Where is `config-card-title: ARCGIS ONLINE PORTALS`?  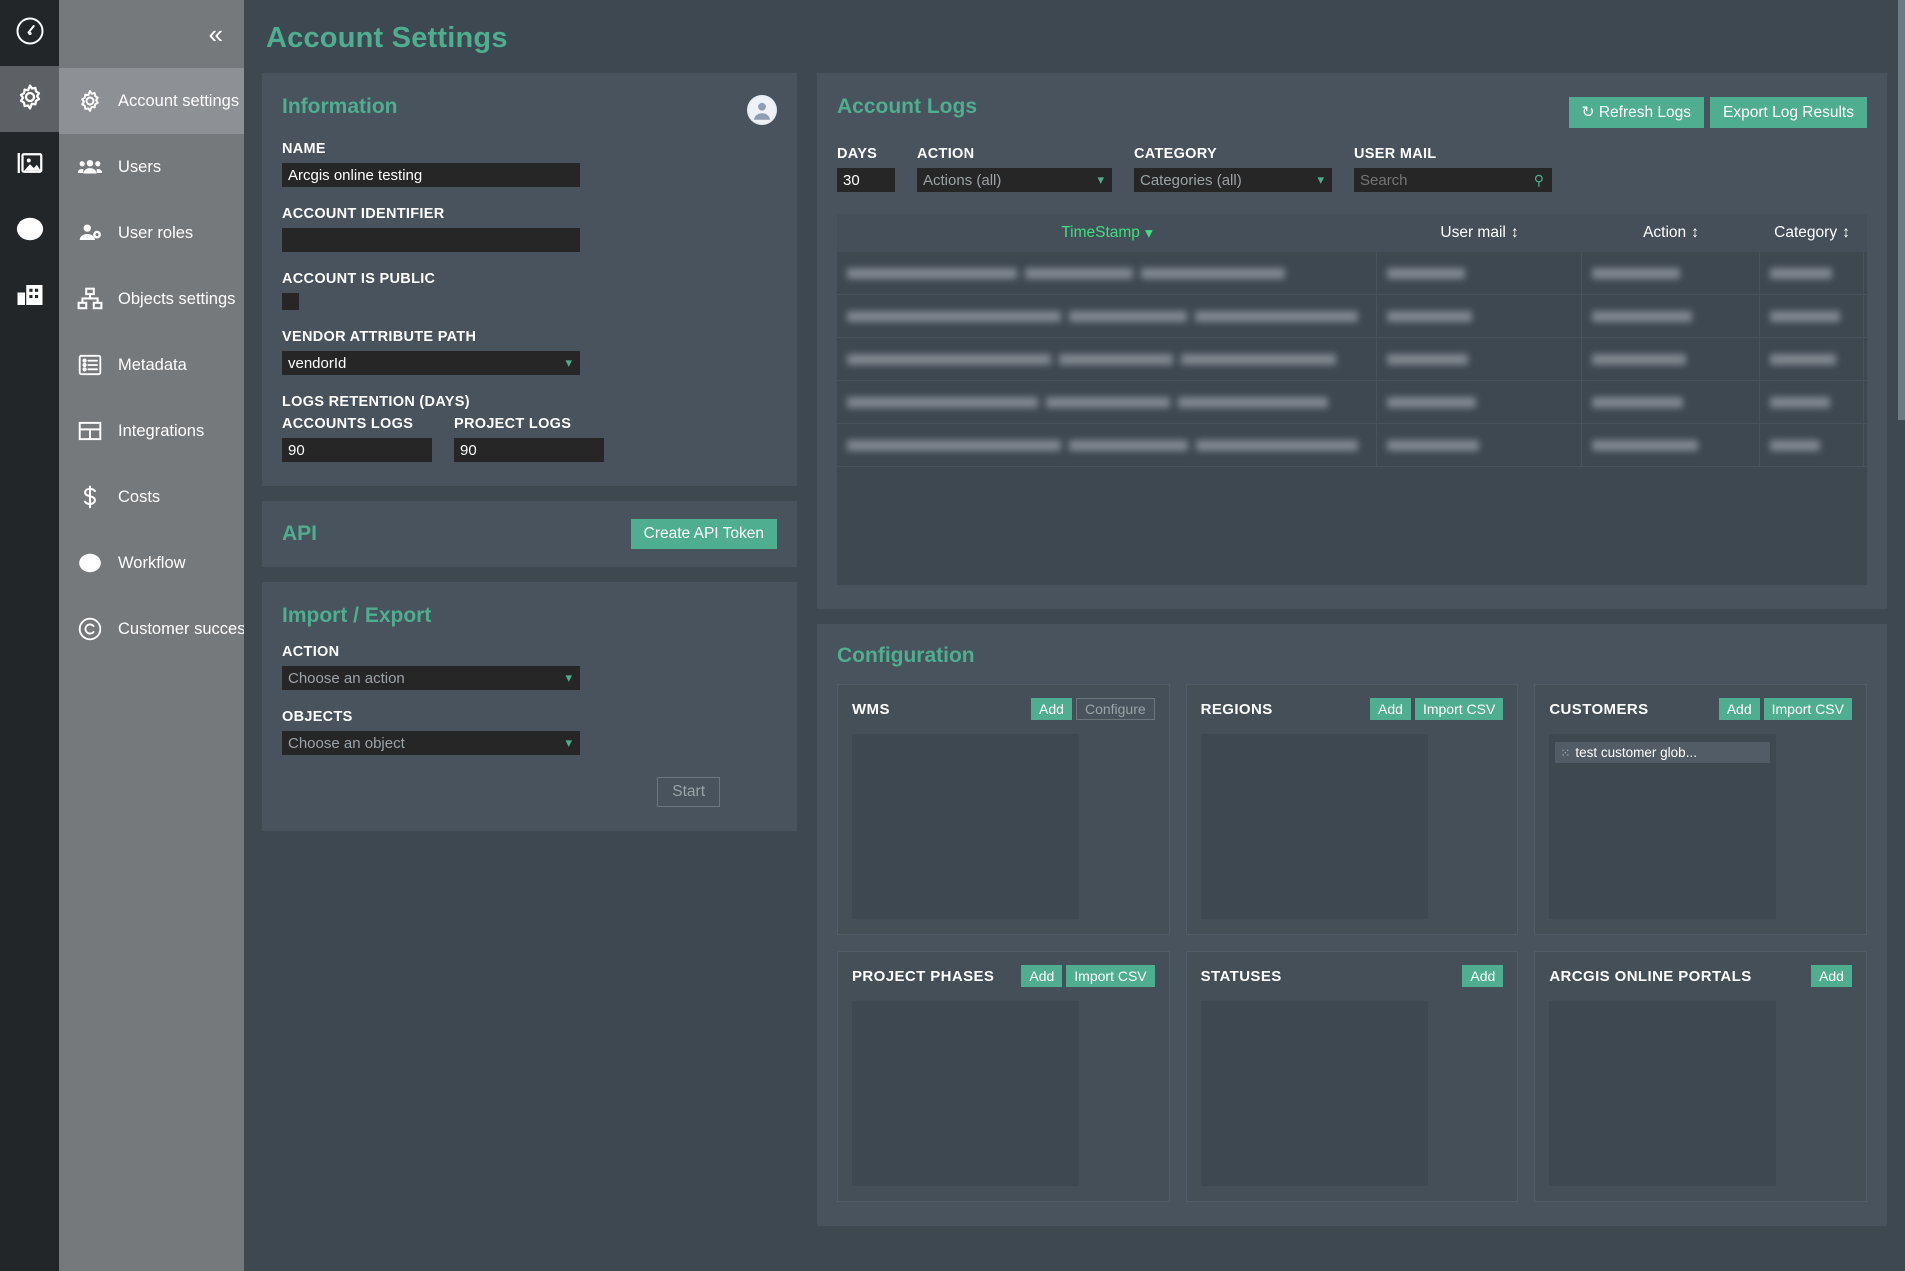
config-card-title: ARCGIS ONLINE PORTALS is located at coordinates (1650, 976).